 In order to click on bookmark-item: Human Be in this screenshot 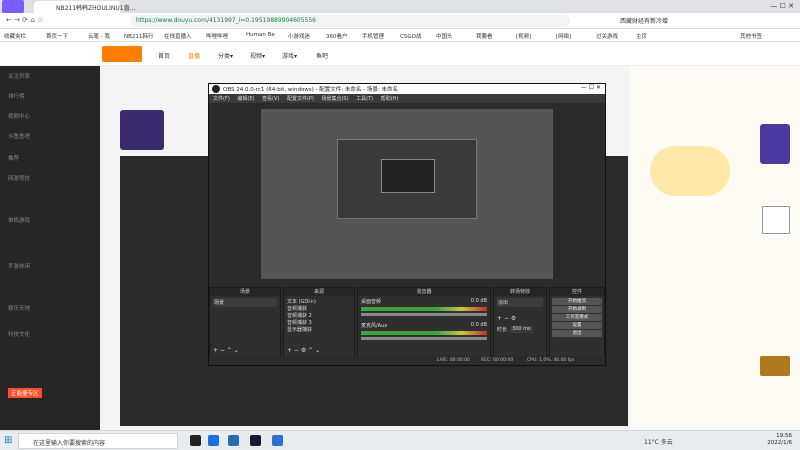, I will do `click(260, 35)`.